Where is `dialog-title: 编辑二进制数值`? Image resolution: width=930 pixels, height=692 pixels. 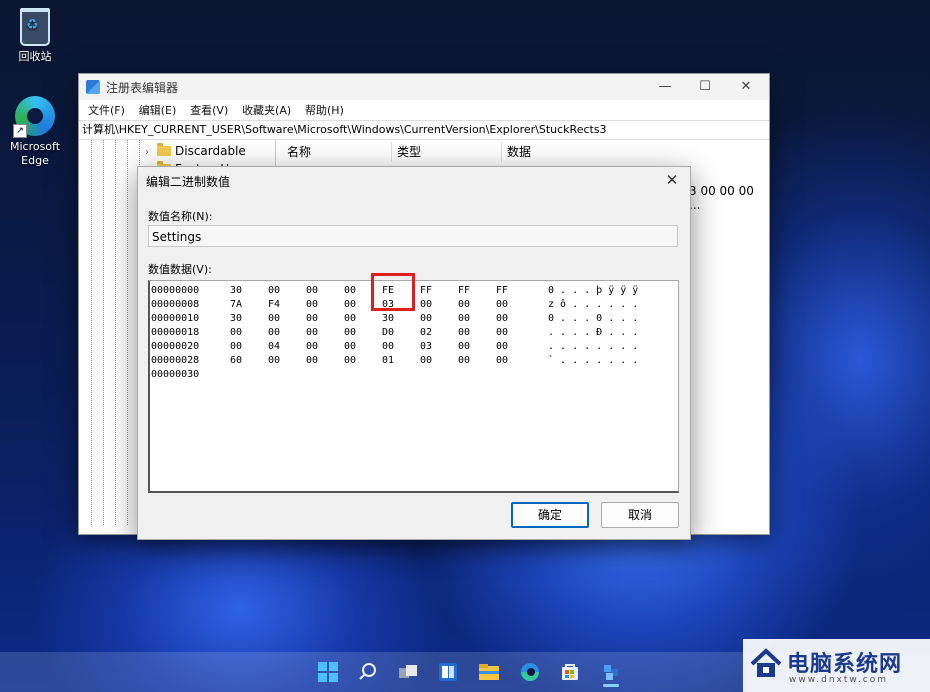 dialog-title: 编辑二进制数值 is located at coordinates (188, 182).